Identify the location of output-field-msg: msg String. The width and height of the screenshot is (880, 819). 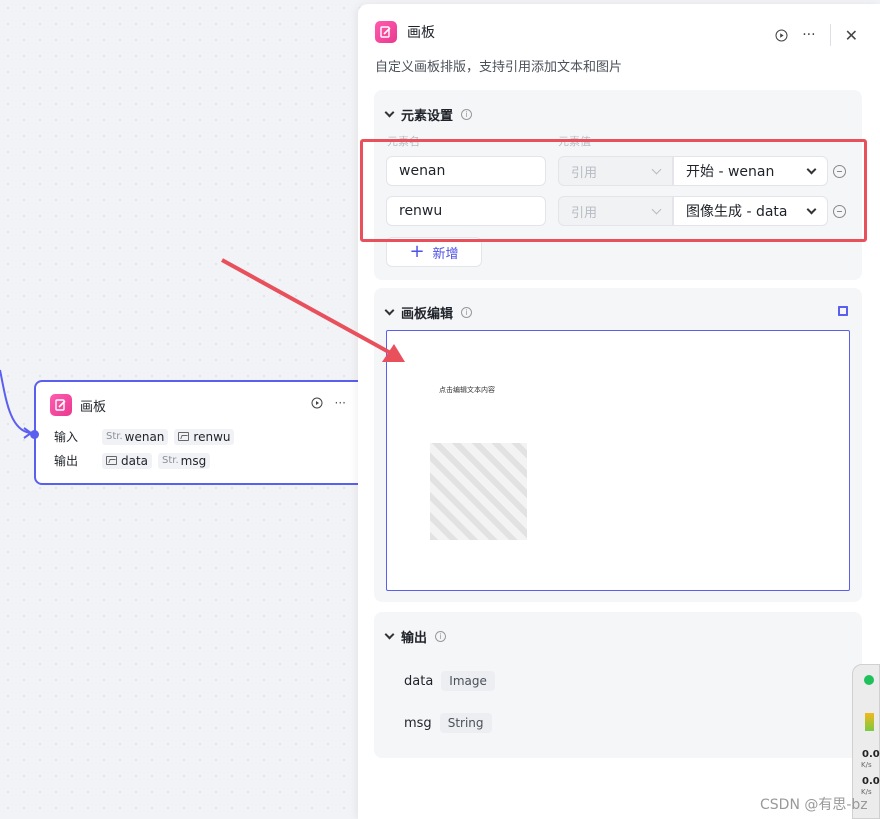
(448, 723).